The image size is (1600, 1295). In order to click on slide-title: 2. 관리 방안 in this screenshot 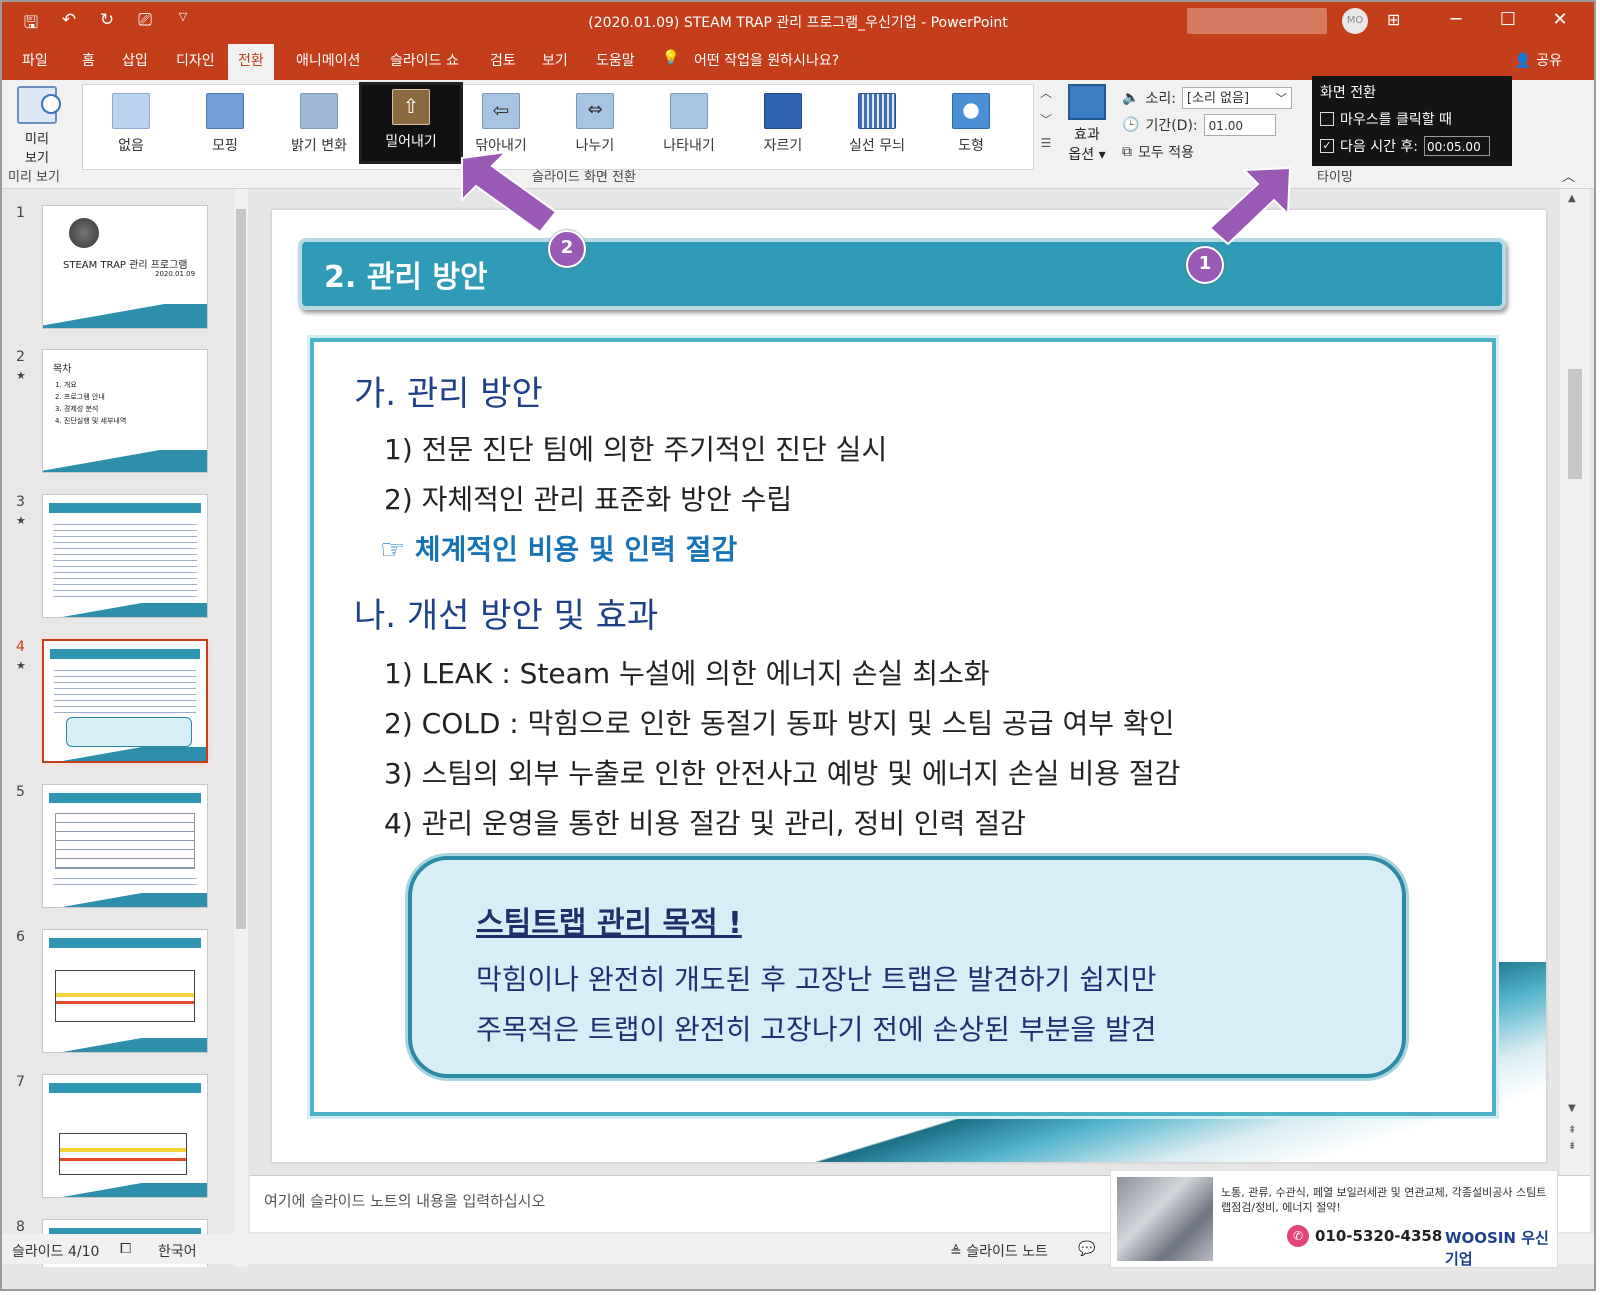, I will do `click(902, 274)`.